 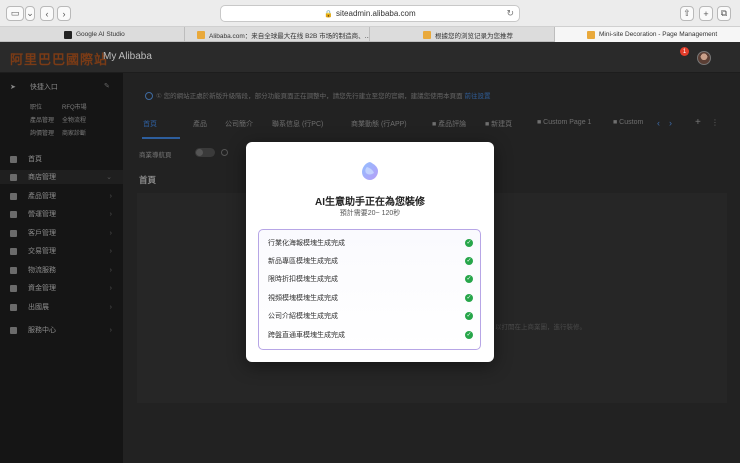 I want to click on send-icon: ➤, so click(x=13, y=87).